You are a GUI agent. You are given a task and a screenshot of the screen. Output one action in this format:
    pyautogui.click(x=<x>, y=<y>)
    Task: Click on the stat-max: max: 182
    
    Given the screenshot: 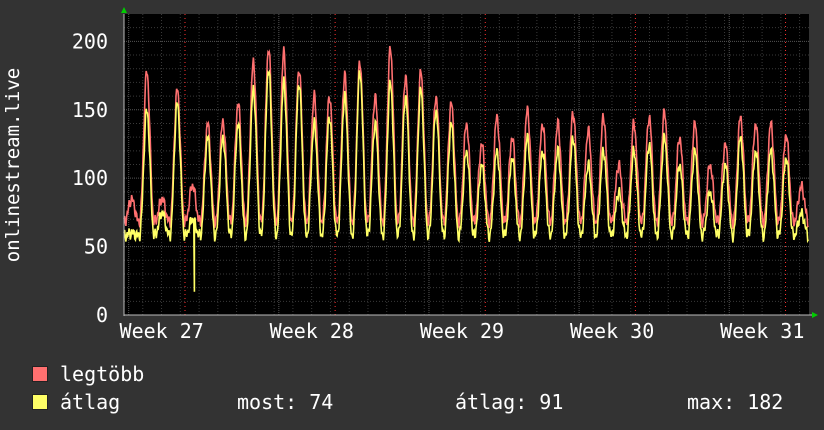 What is the action you would take?
    pyautogui.click(x=735, y=402)
    